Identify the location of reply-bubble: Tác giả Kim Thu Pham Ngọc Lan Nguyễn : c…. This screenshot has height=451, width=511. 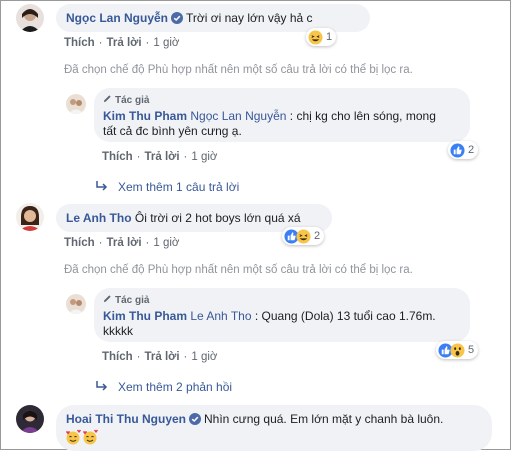
(282, 115).